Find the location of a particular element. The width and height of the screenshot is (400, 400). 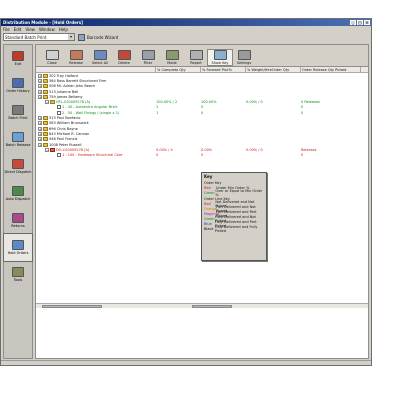

key-description: Fully Delivered and Fully Picked is located at coordinates (236, 228).